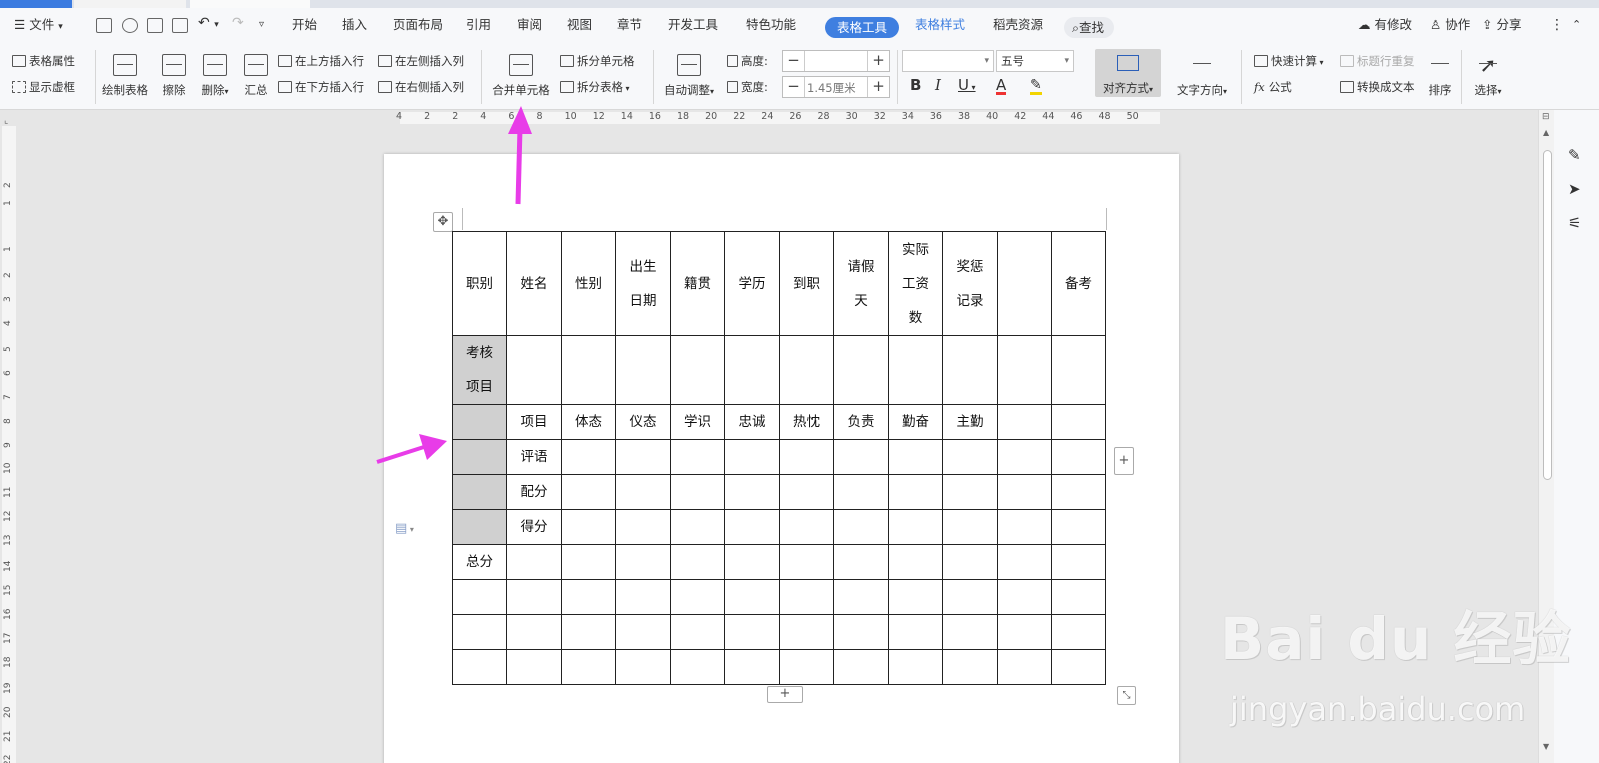 This screenshot has height=763, width=1599. Describe the element at coordinates (125, 76) in the screenshot. I see `draw-table-button: 绘制表格` at that location.